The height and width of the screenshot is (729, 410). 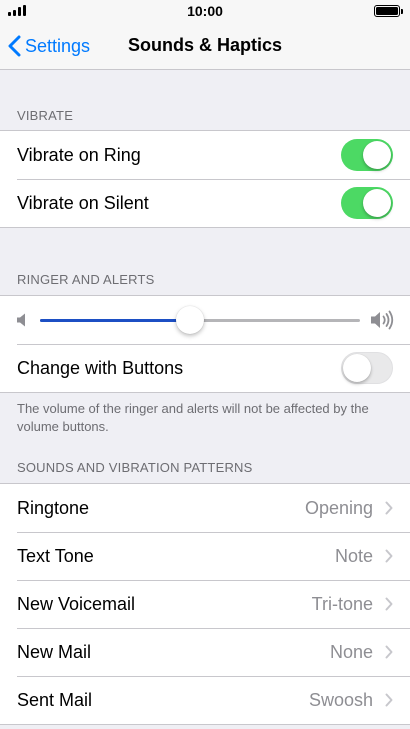 What do you see at coordinates (54, 651) in the screenshot?
I see `new-mail-label: New Mail` at bounding box center [54, 651].